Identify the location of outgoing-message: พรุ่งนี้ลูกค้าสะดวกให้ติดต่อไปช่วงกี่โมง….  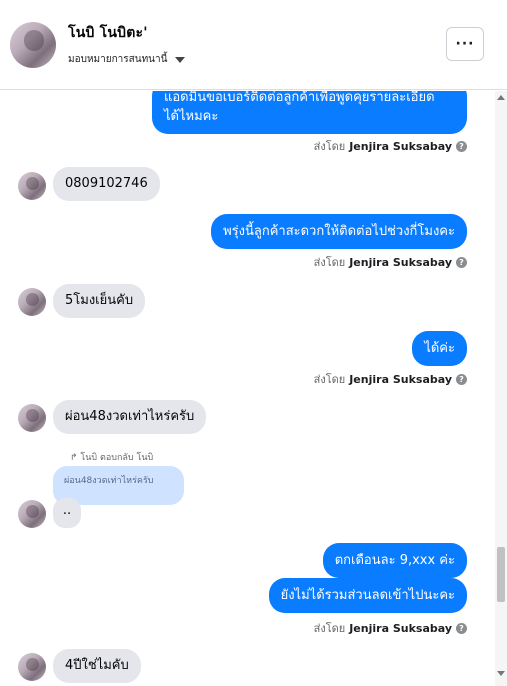
(339, 231).